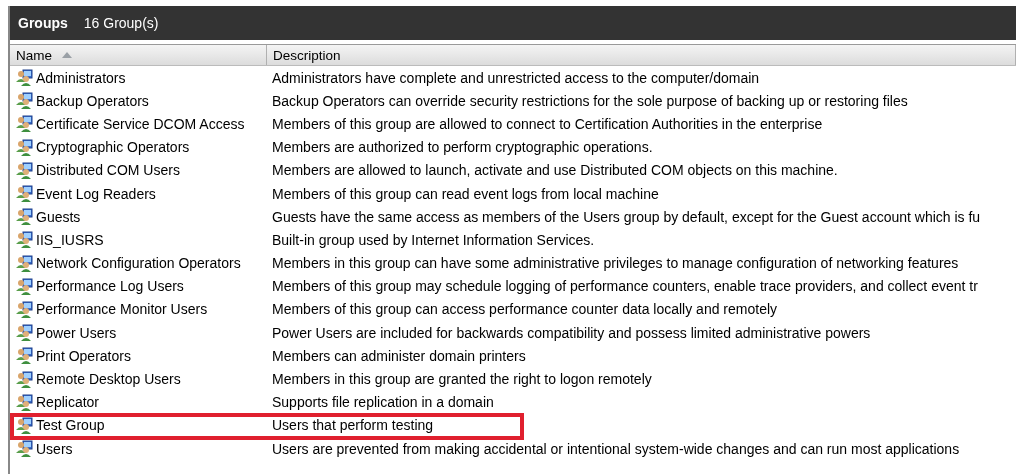 The image size is (1016, 474). I want to click on group-description: Members are allowed to launch, activate and use Distributed COM objects on this machine., so click(555, 170).